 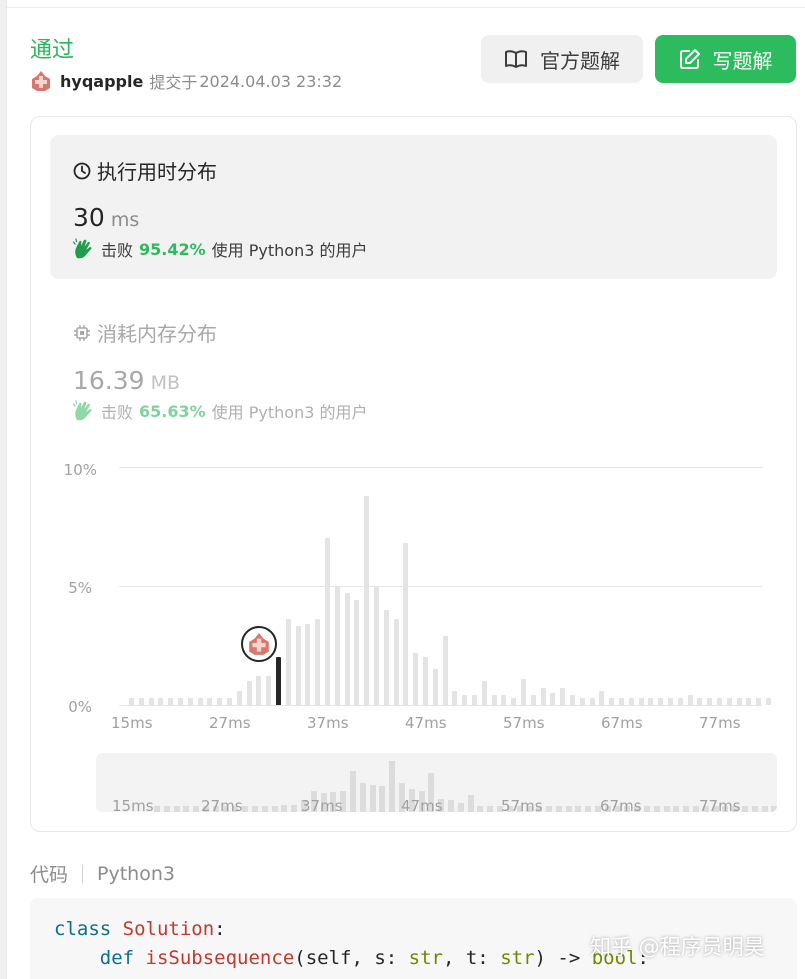 What do you see at coordinates (562, 59) in the screenshot?
I see `official-solution-button: 官方题解` at bounding box center [562, 59].